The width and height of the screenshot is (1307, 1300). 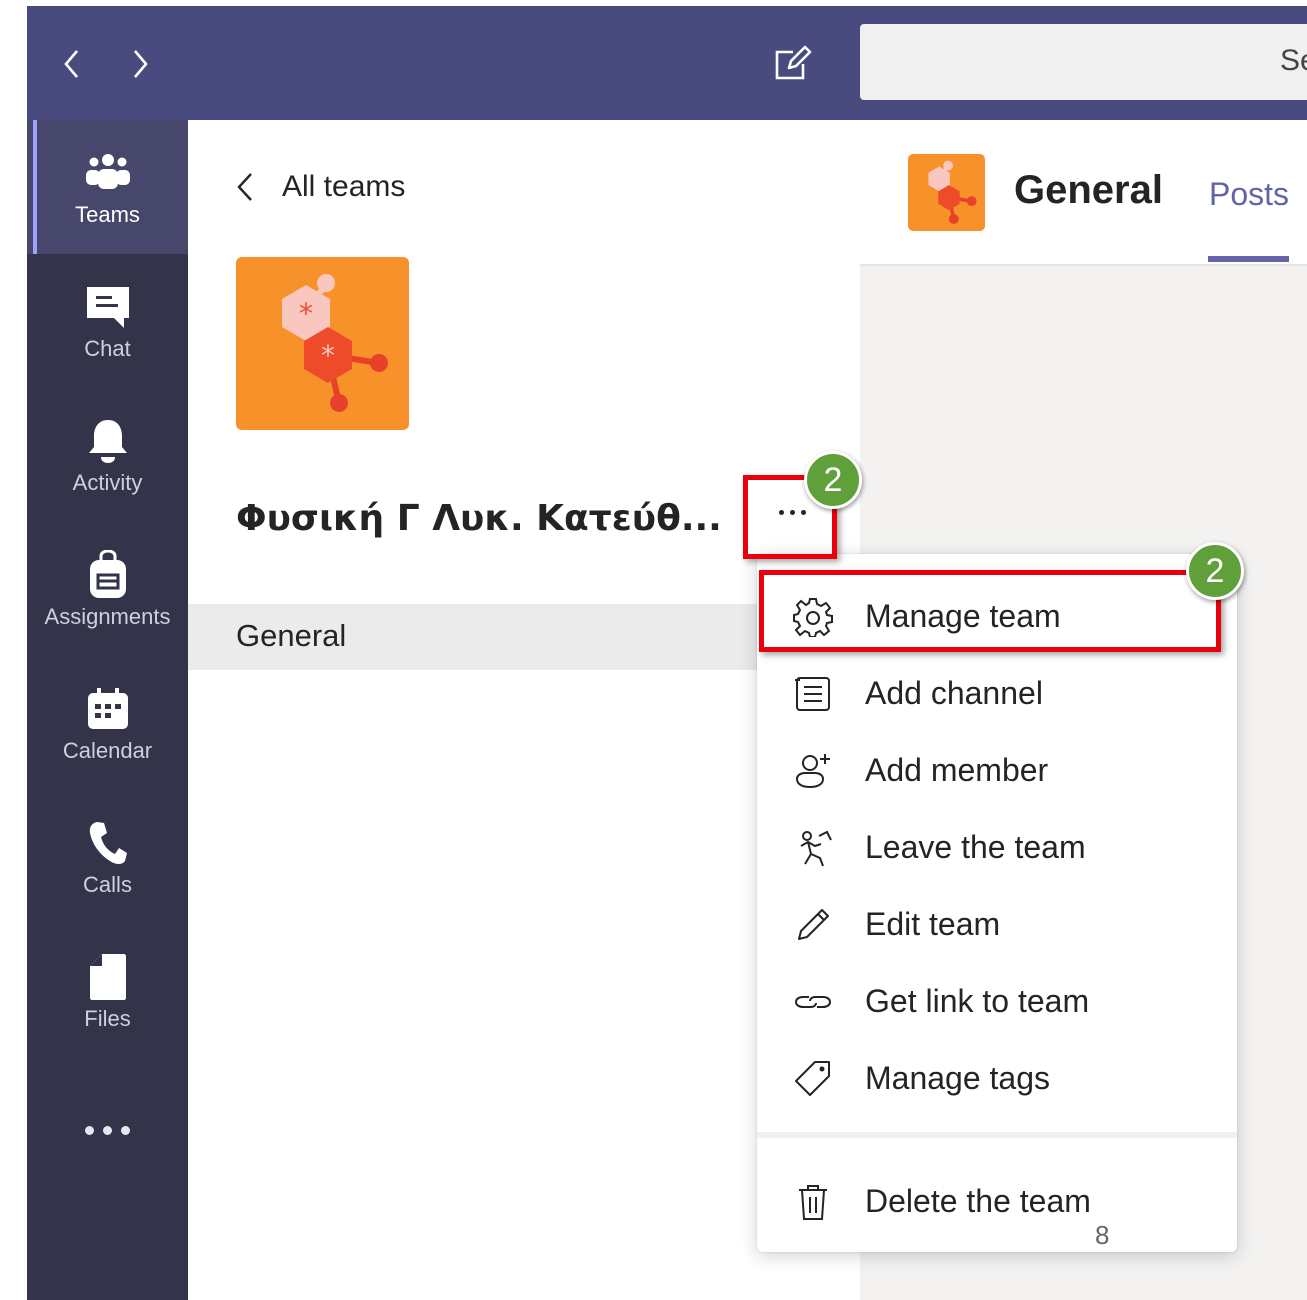 I want to click on menu-item-leave-team: Leave the team, so click(x=997, y=847).